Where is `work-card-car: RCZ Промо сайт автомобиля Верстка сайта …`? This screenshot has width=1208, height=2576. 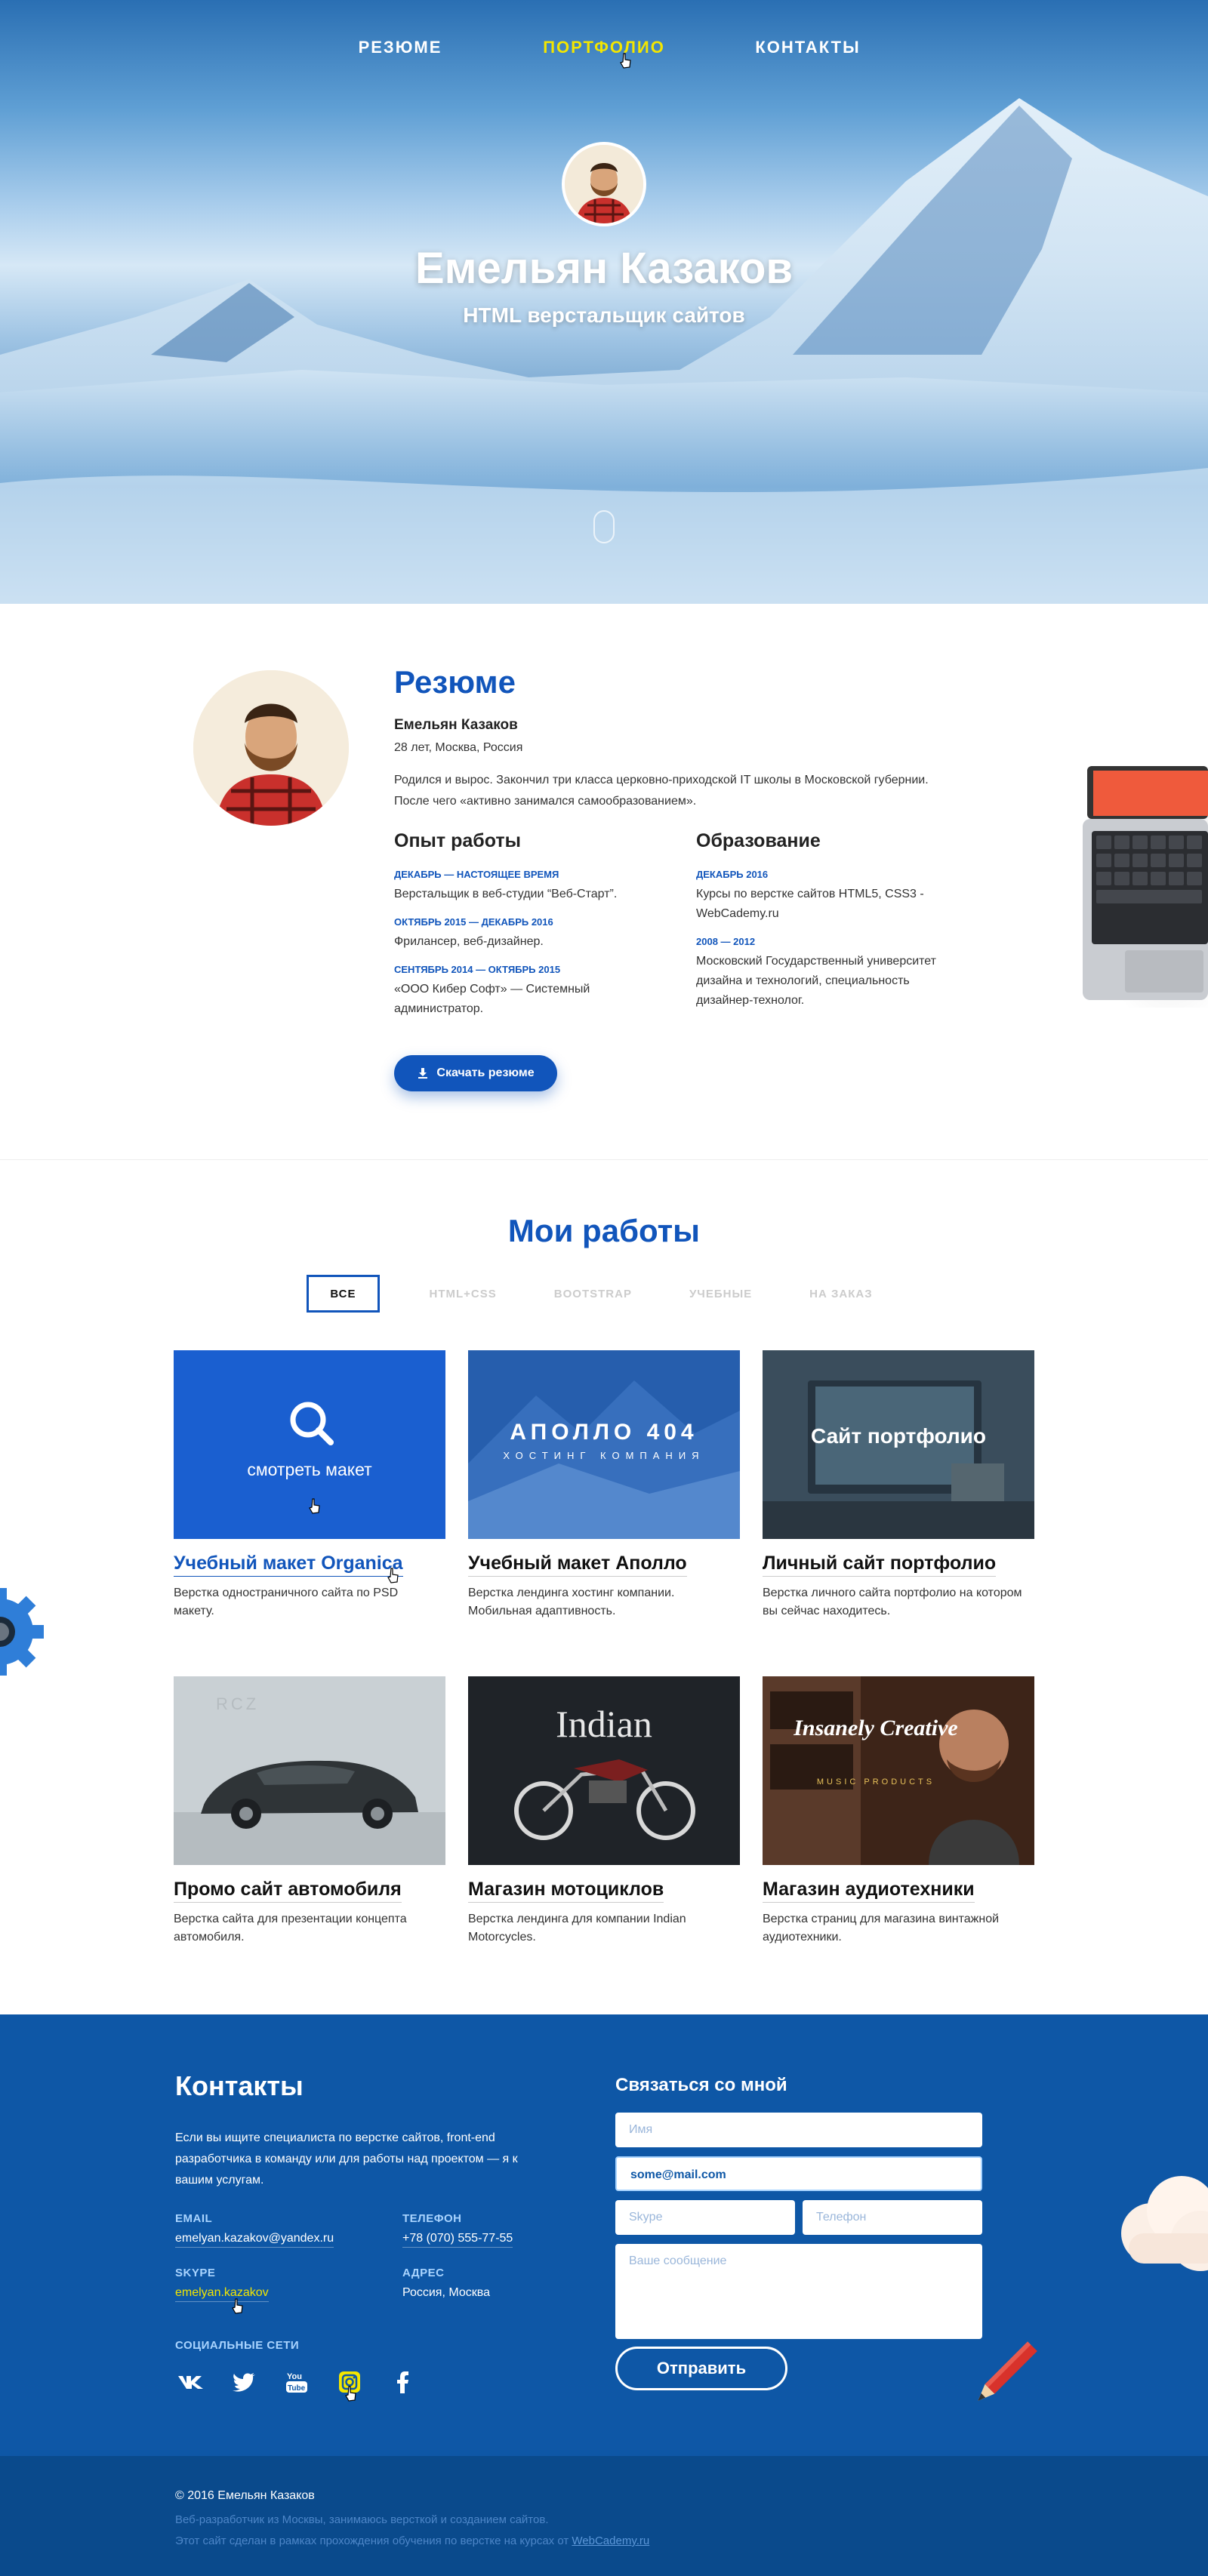
work-card-car: RCZ Промо сайт автомобиля Верстка сайта … is located at coordinates (310, 1811).